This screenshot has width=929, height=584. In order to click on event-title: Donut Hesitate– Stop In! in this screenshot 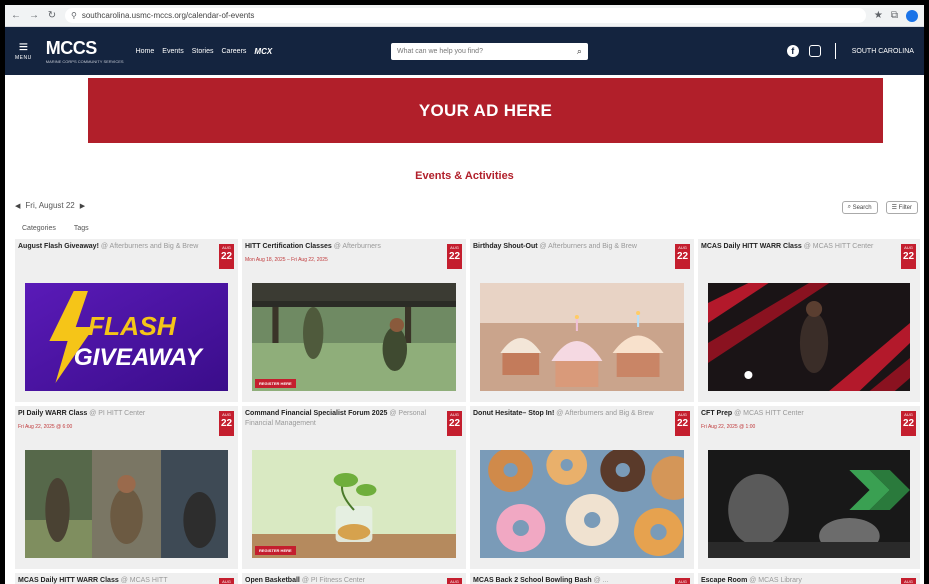, I will do `click(513, 413)`.